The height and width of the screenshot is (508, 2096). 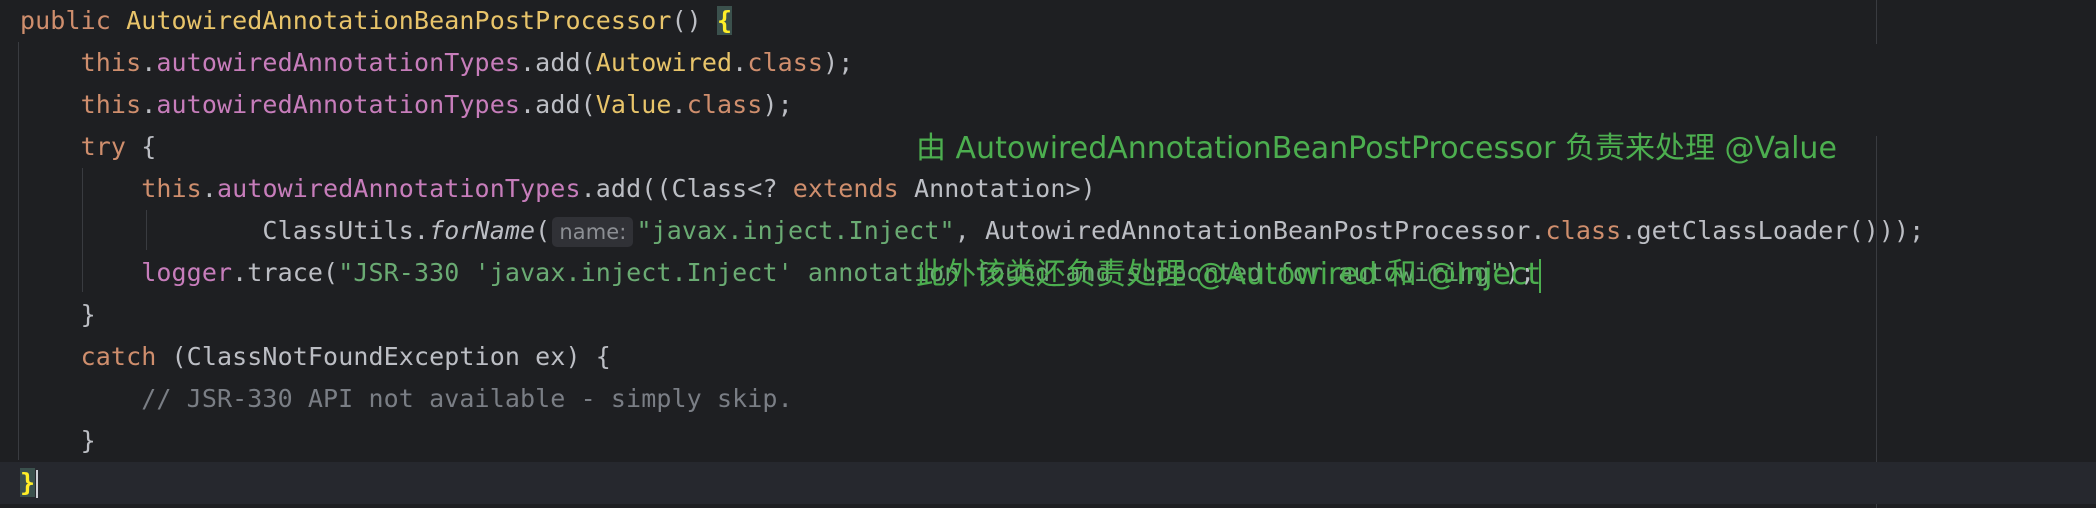 I want to click on code-token: extends, so click(x=845, y=188).